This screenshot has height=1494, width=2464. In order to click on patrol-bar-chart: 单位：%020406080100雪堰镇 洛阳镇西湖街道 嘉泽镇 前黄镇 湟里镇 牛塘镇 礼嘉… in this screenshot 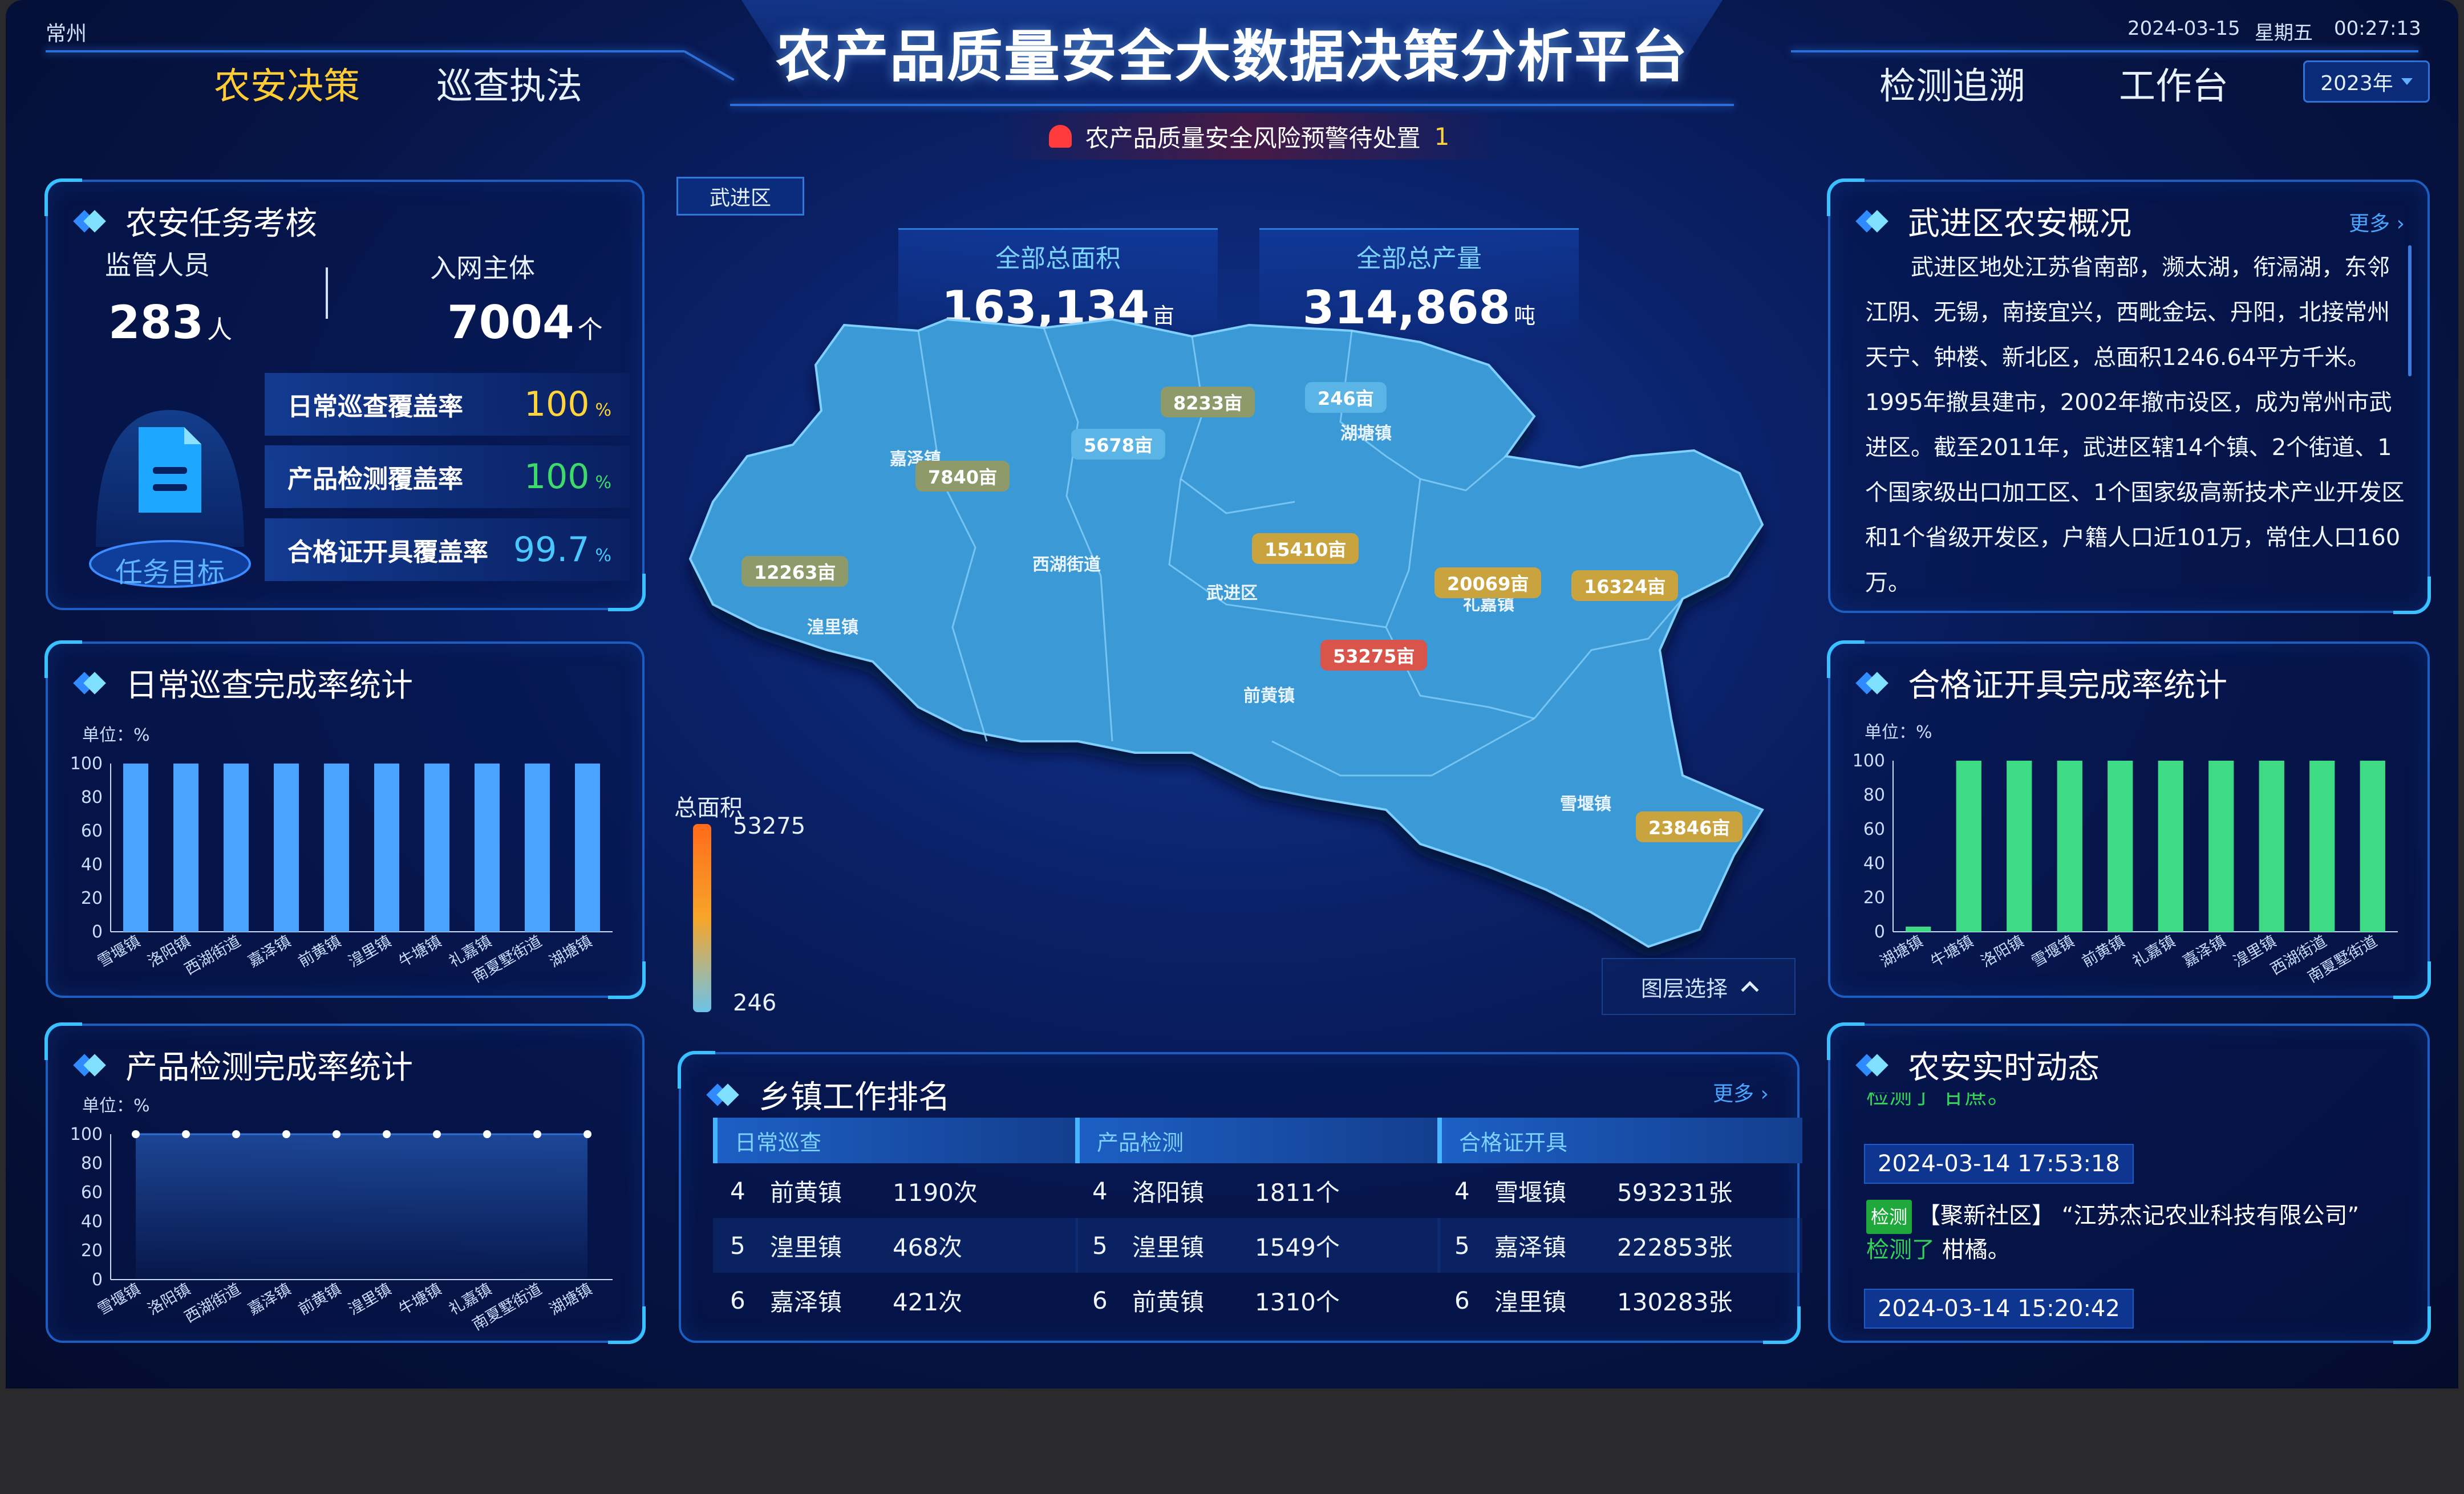, I will do `click(341, 855)`.